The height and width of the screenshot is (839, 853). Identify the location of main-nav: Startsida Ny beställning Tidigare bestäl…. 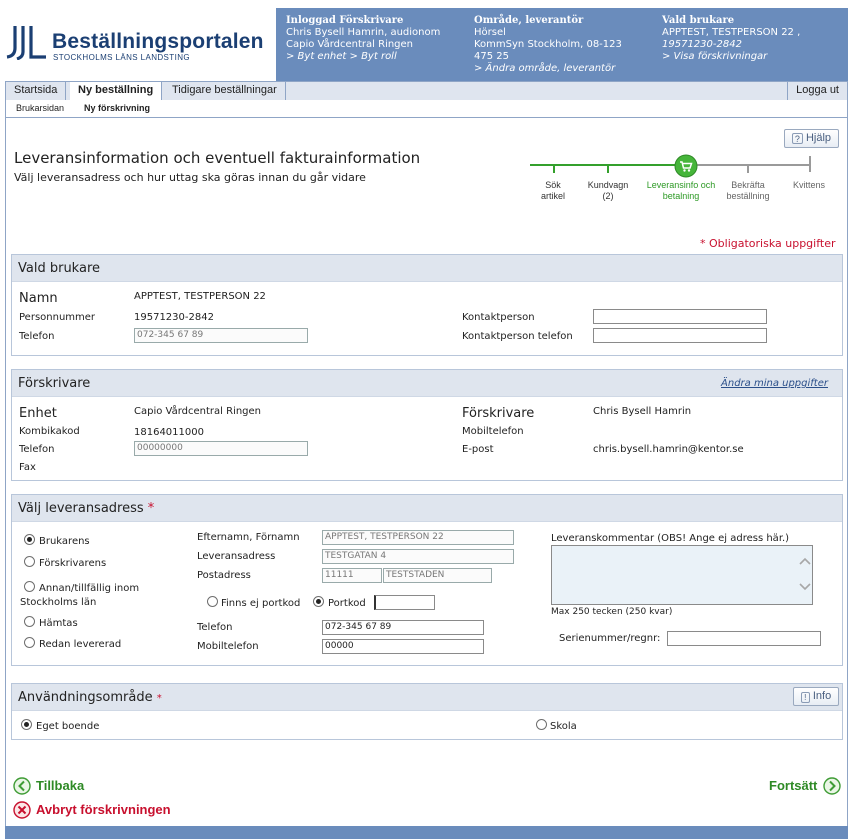
(426, 91).